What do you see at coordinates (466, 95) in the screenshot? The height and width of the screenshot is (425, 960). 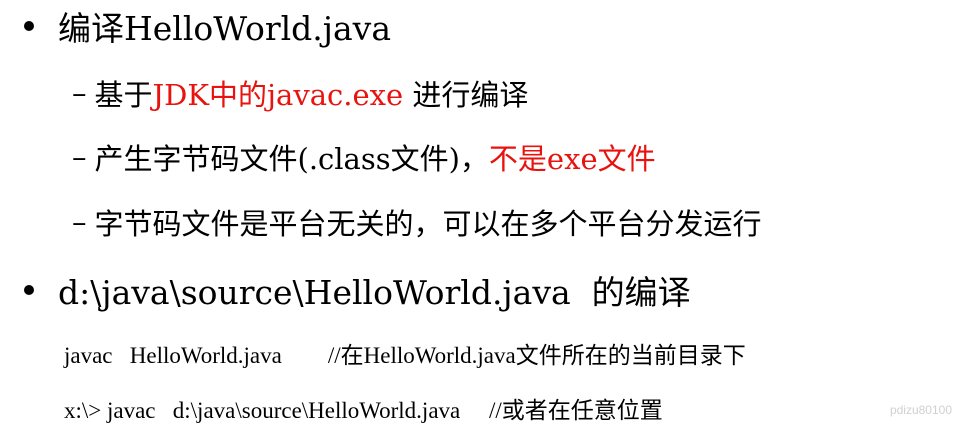 I see `subitem-suffix: 进行编译` at bounding box center [466, 95].